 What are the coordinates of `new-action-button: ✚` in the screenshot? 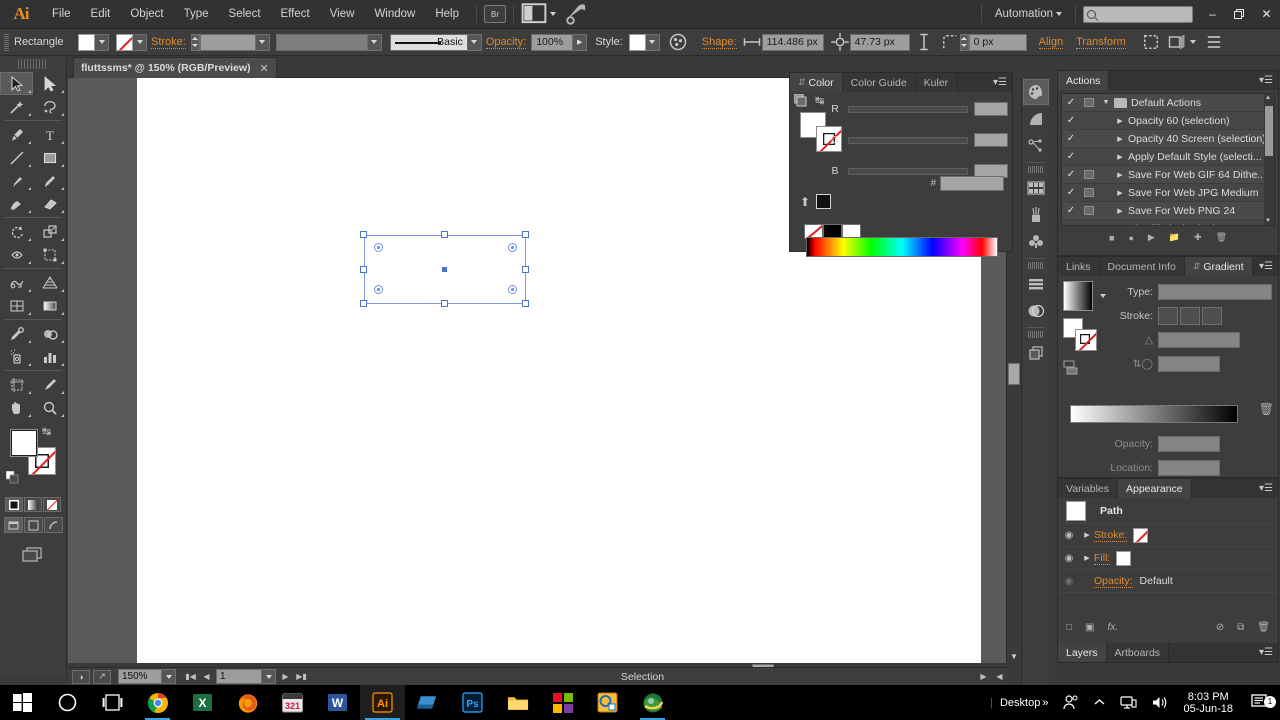 It's located at (1198, 237).